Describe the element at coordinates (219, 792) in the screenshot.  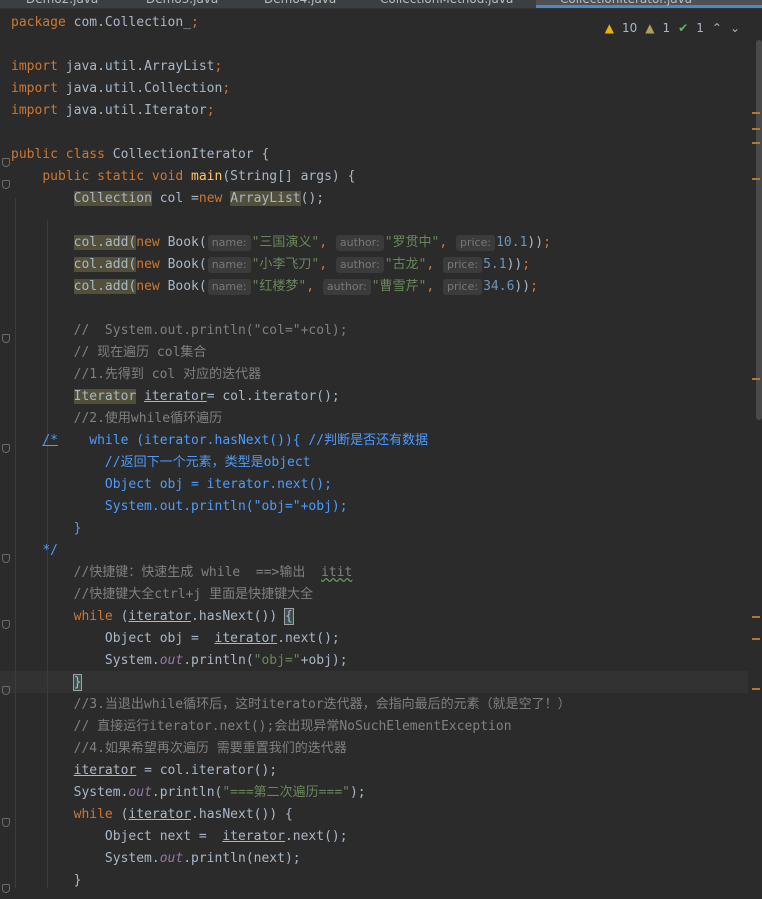
I see `code-line-36: System.out.println("===第二次遍历===");` at that location.